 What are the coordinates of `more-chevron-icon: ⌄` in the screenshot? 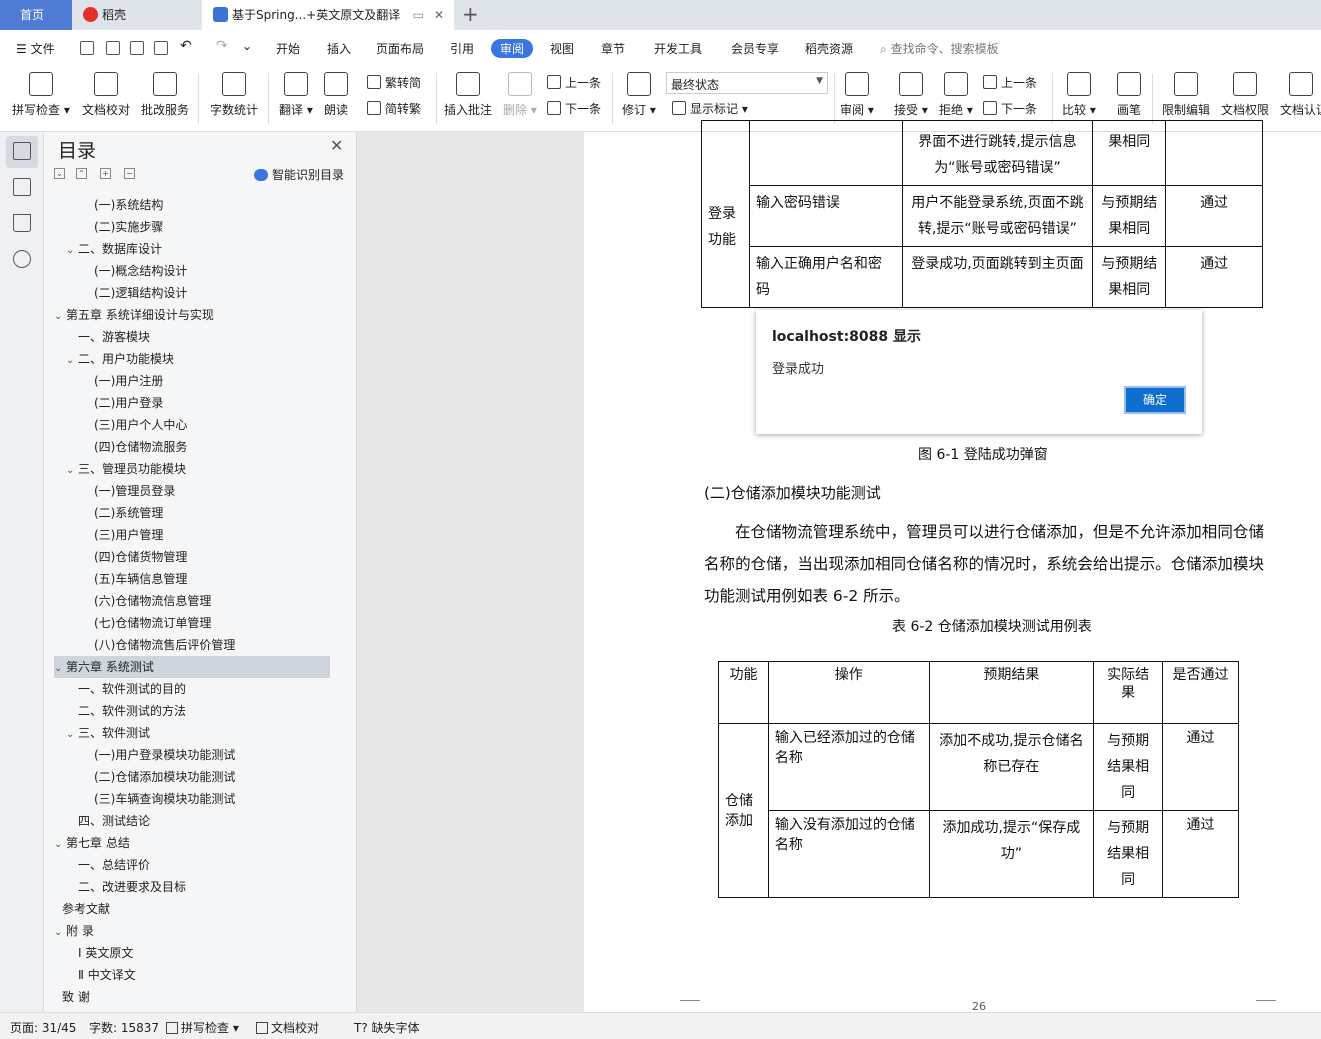 It's located at (247, 46).